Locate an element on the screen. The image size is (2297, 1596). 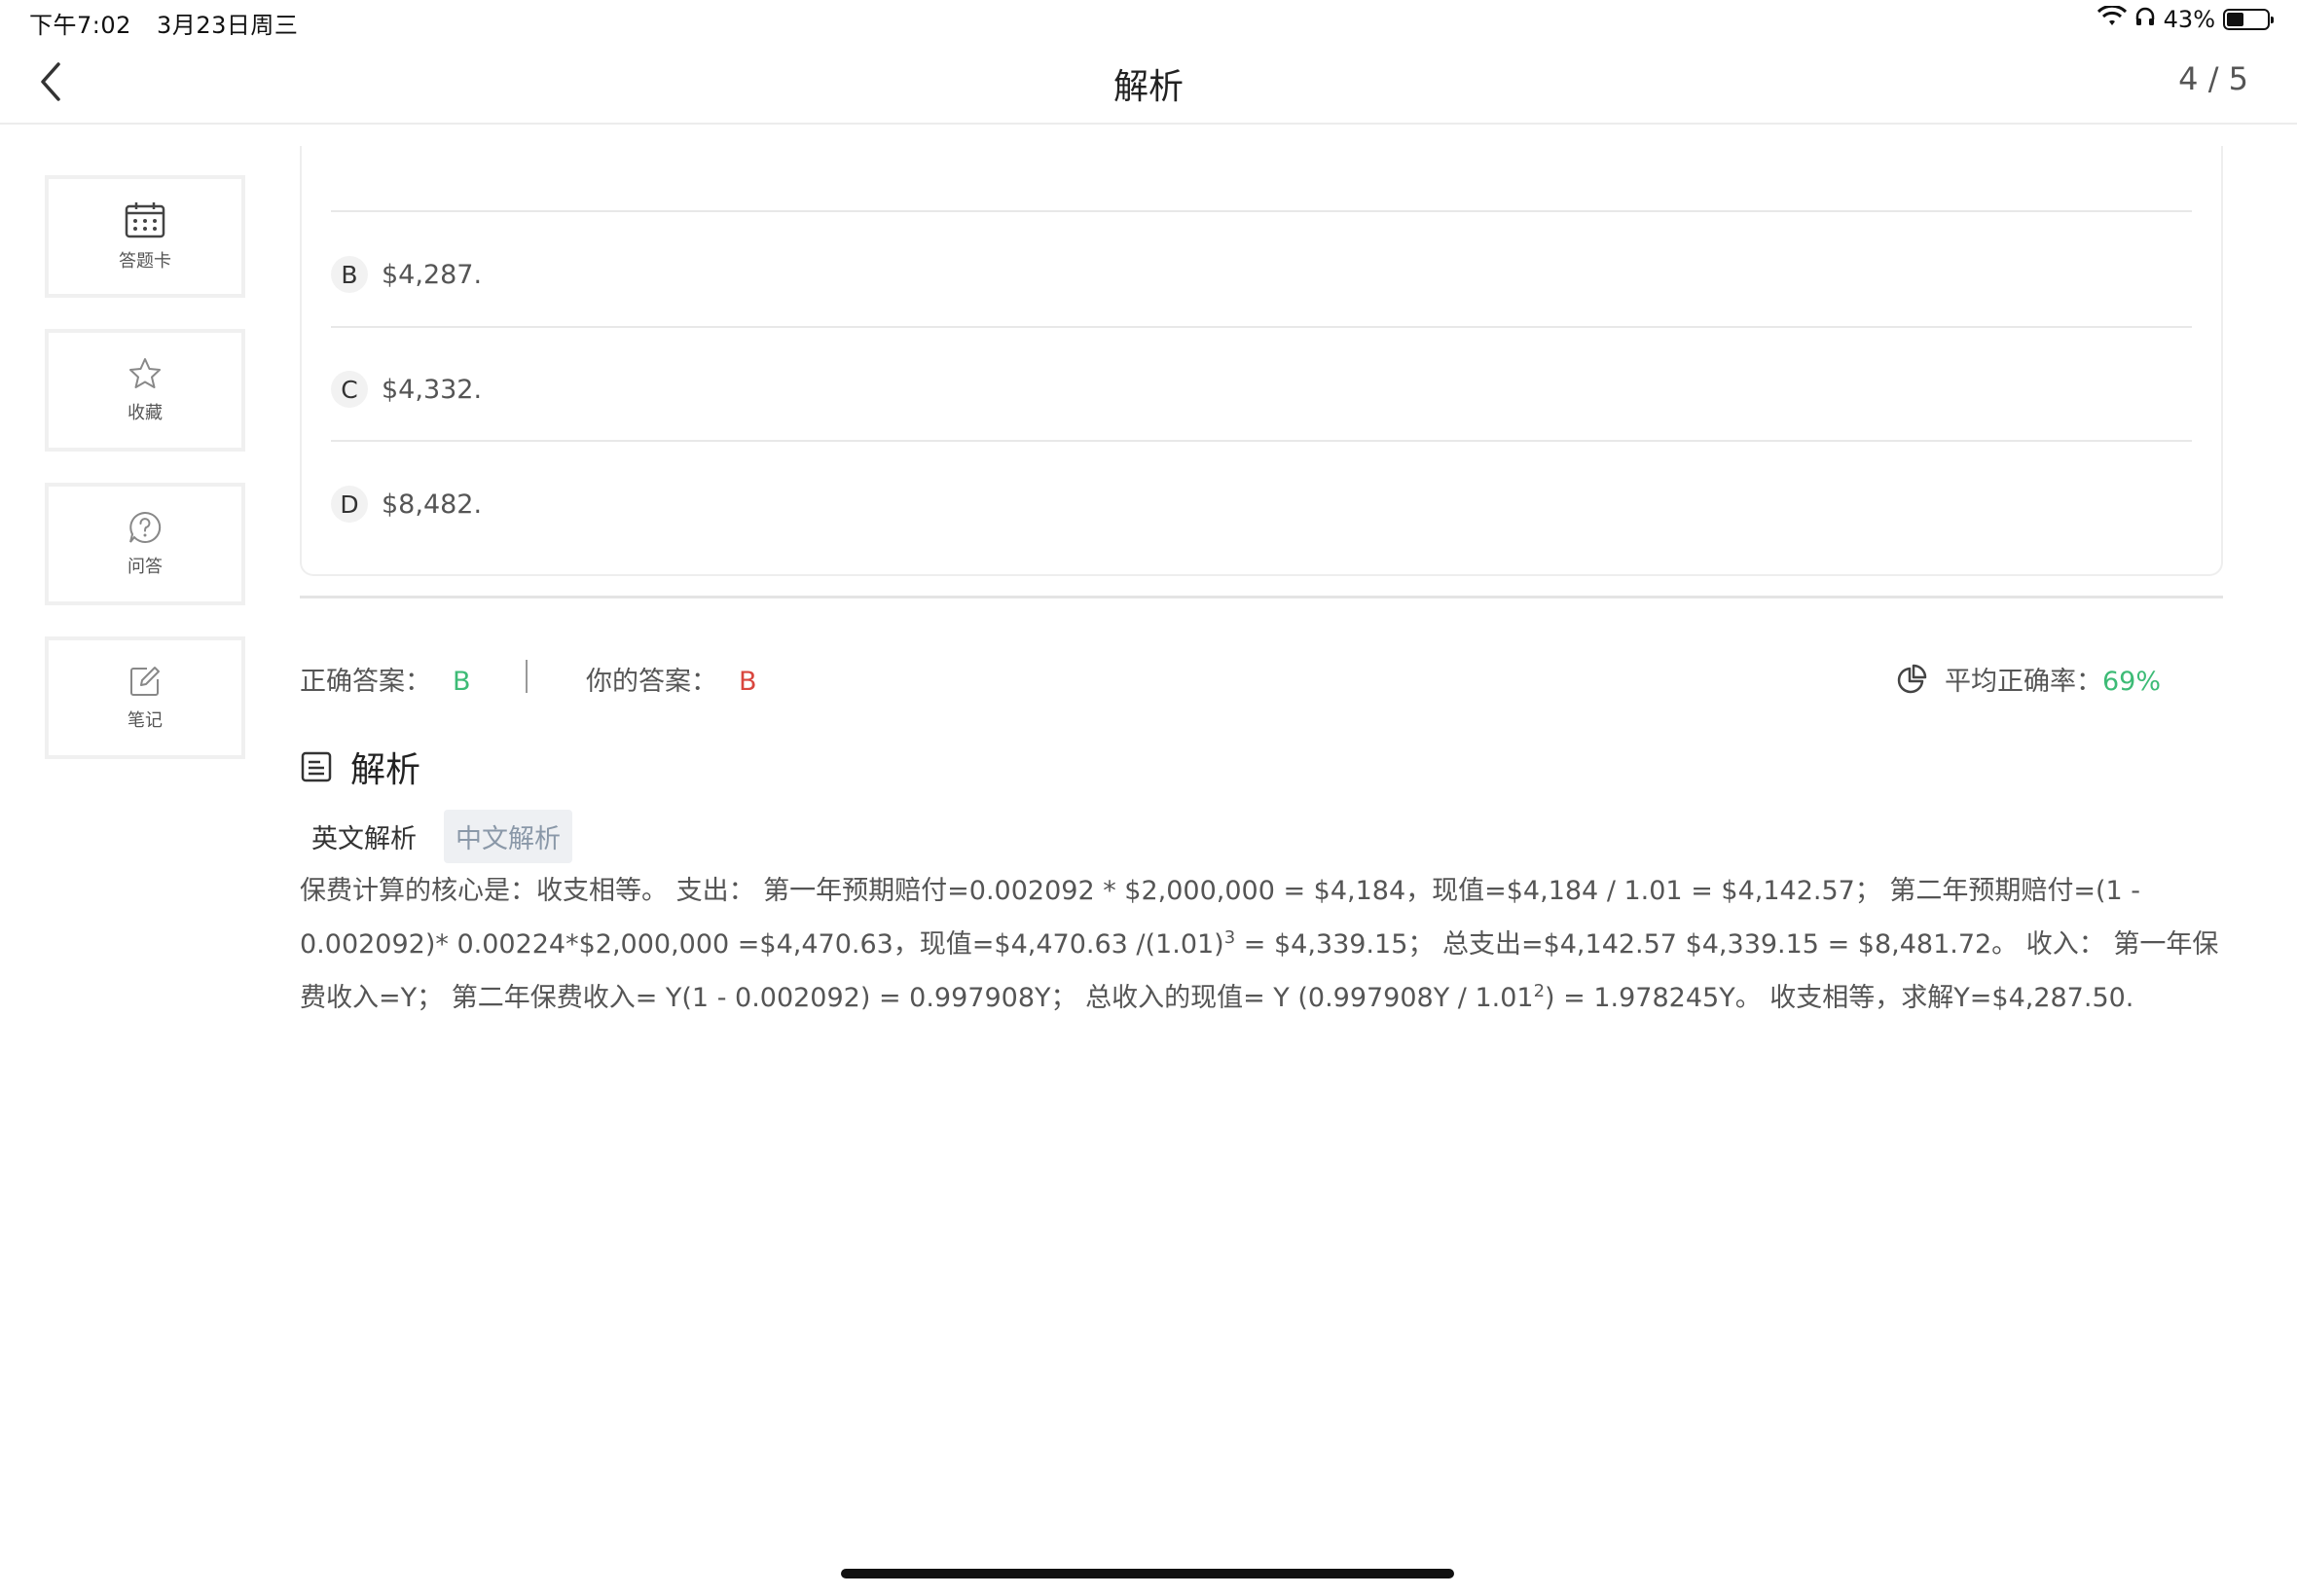
option-letter: D is located at coordinates (349, 505).